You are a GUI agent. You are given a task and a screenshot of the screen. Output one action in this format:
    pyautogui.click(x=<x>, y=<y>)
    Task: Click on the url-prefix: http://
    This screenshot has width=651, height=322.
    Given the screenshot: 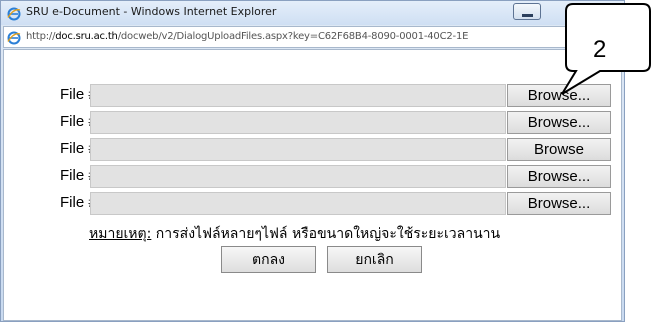 What is the action you would take?
    pyautogui.click(x=41, y=36)
    